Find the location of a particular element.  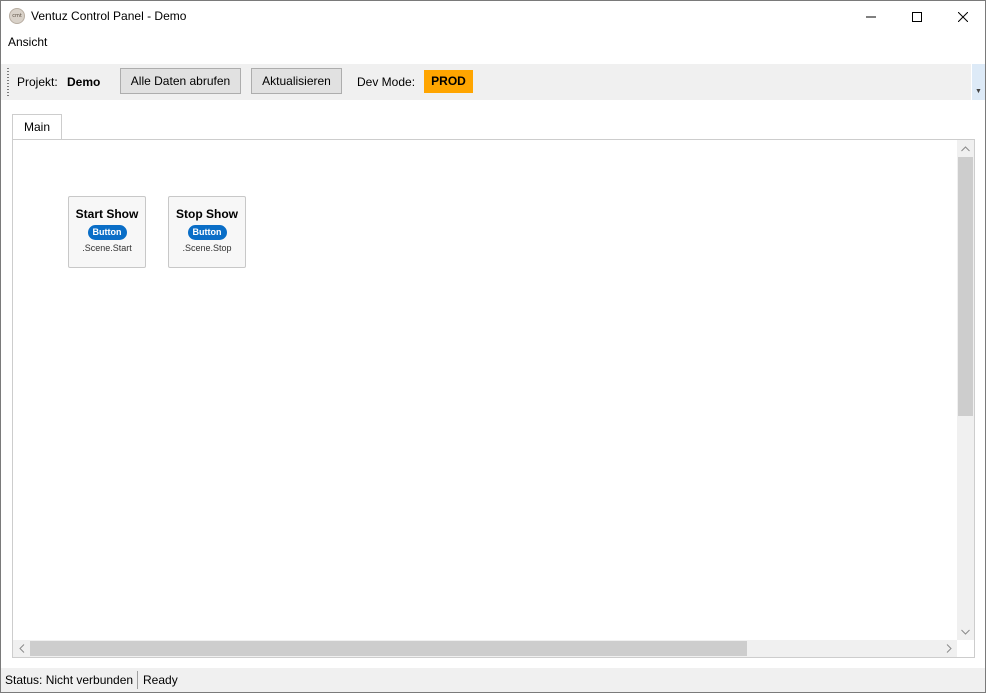

tab-main: Main is located at coordinates (37, 126).